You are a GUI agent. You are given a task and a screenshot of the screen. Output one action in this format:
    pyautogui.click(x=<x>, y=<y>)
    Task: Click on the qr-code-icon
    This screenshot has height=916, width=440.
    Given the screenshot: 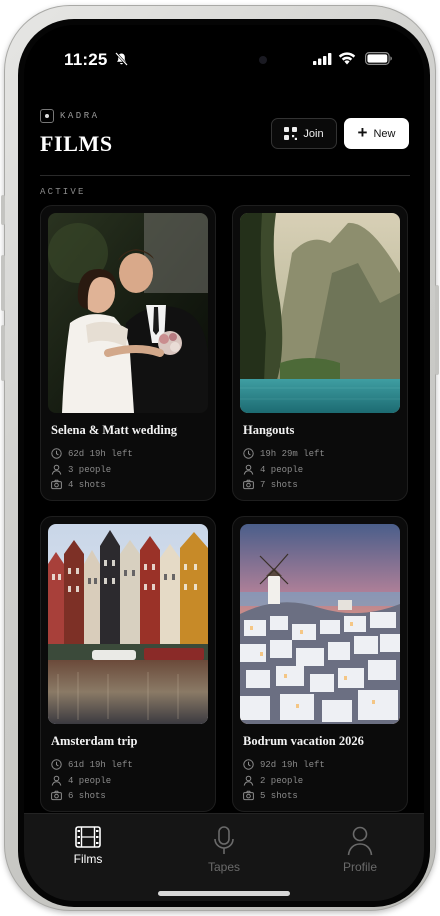 What is the action you would take?
    pyautogui.click(x=291, y=133)
    